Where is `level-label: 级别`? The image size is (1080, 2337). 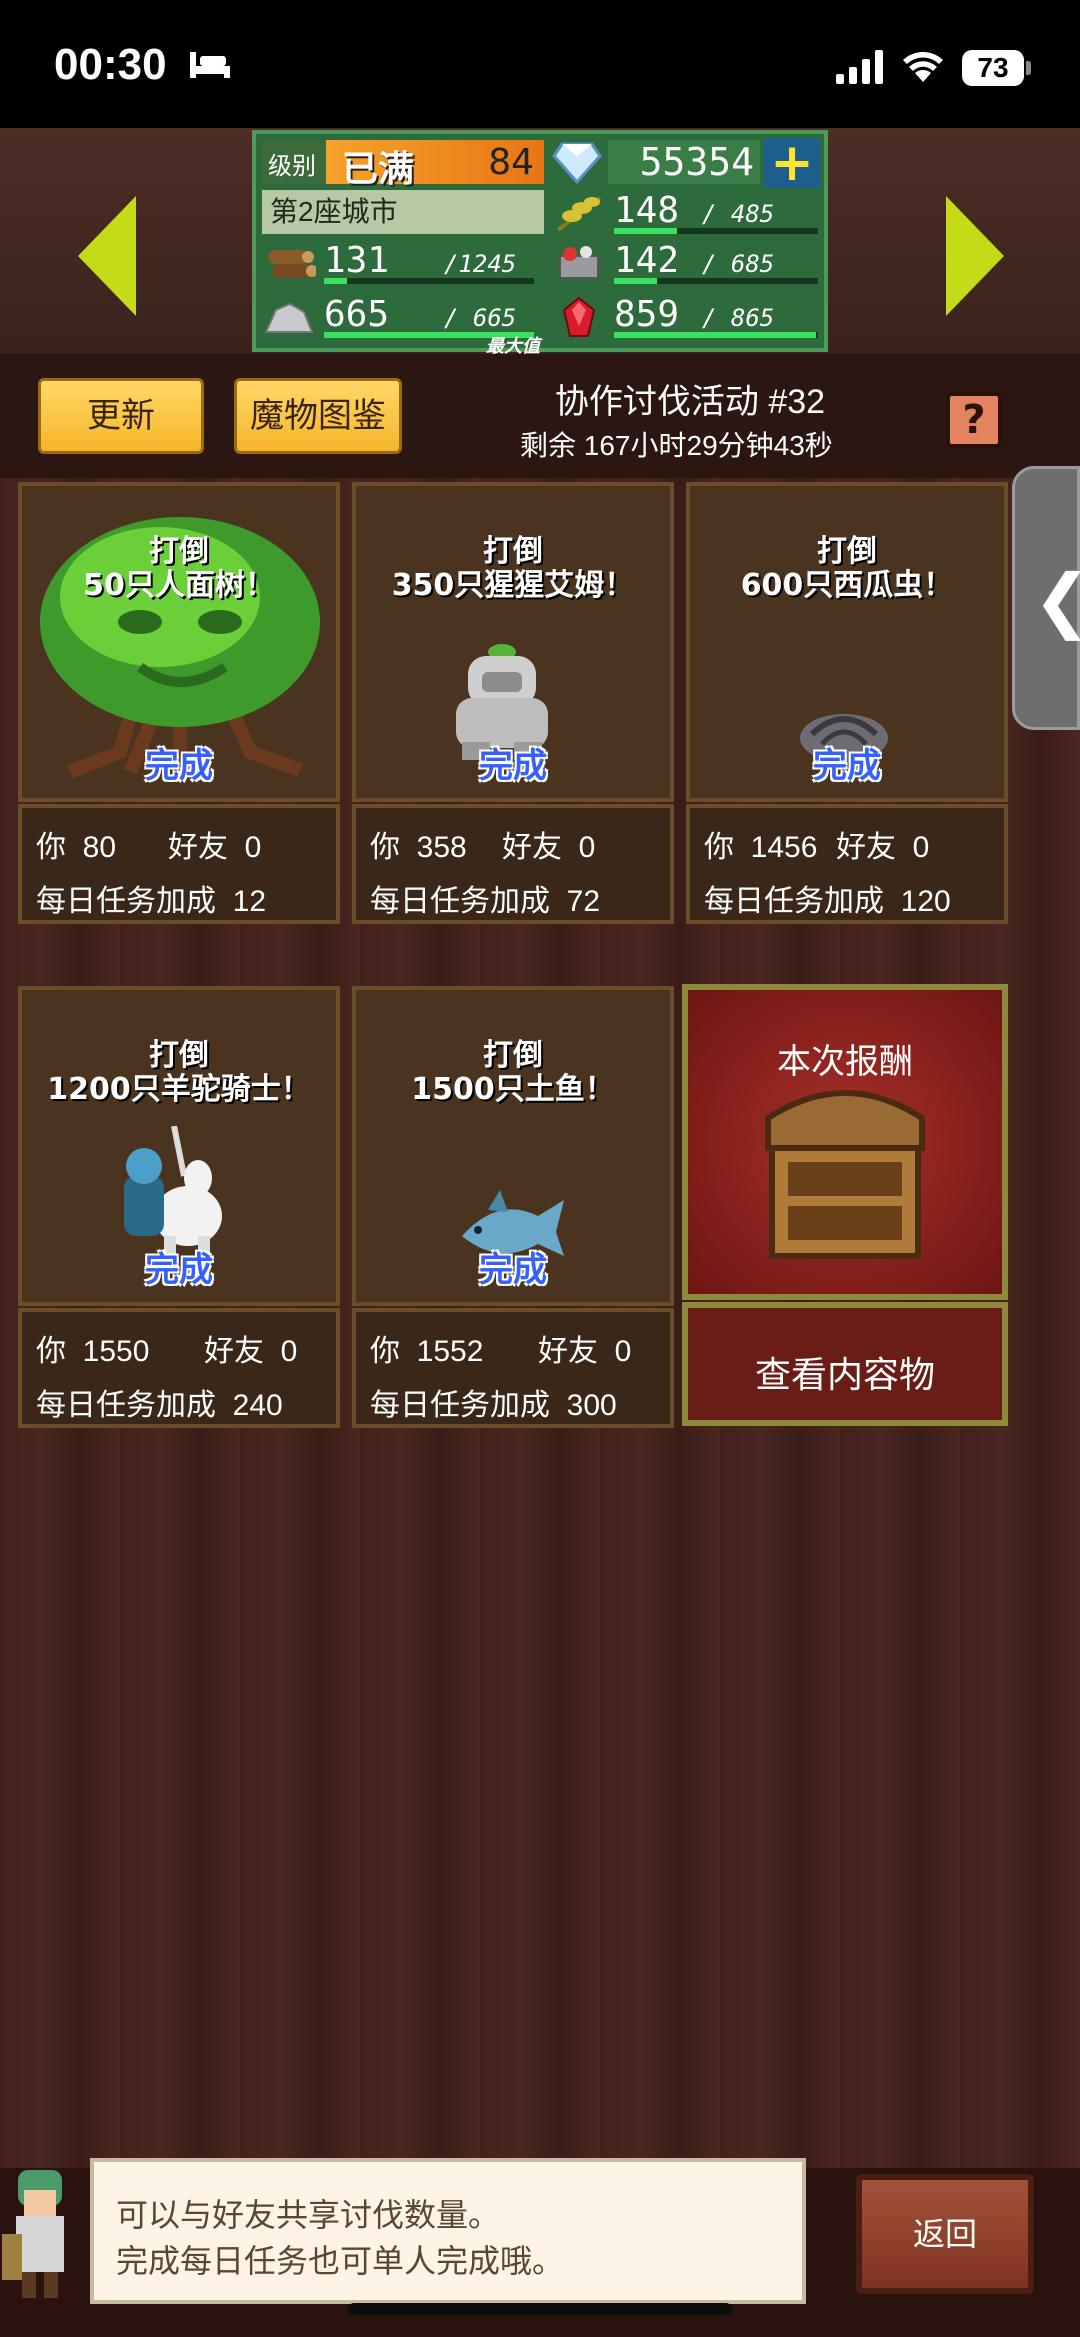 level-label: 级别 is located at coordinates (292, 166).